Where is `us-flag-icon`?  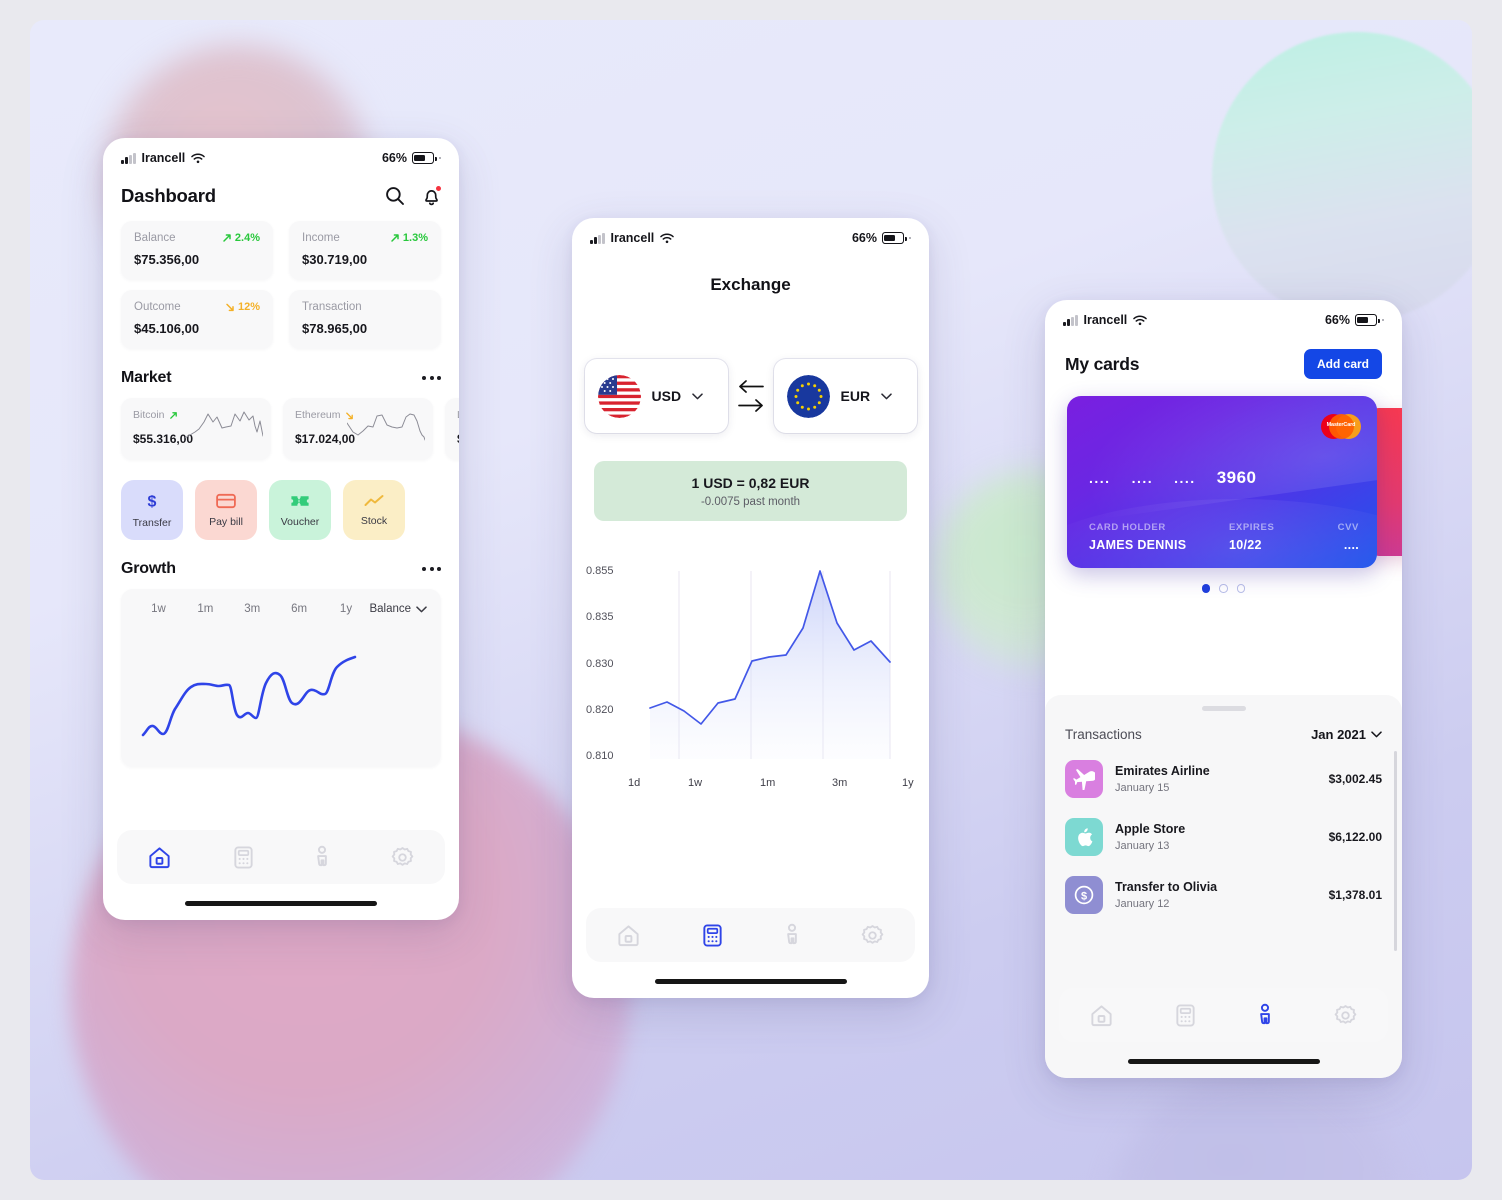 us-flag-icon is located at coordinates (619, 396).